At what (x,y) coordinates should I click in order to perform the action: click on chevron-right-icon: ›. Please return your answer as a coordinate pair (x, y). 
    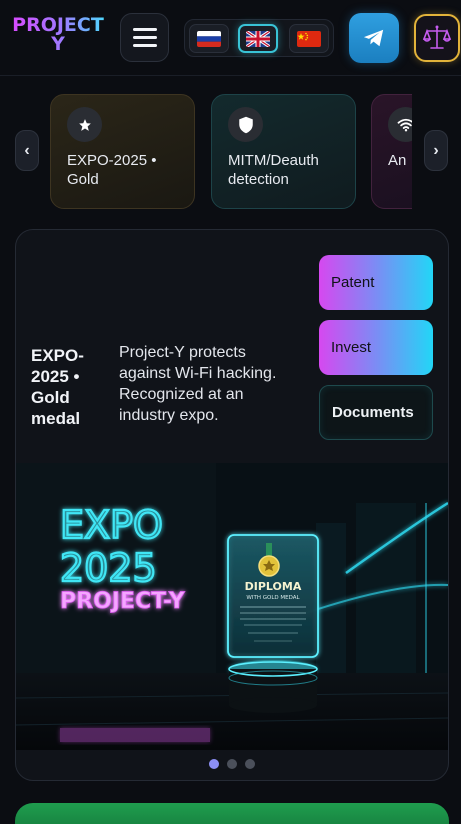
    Looking at the image, I should click on (436, 150).